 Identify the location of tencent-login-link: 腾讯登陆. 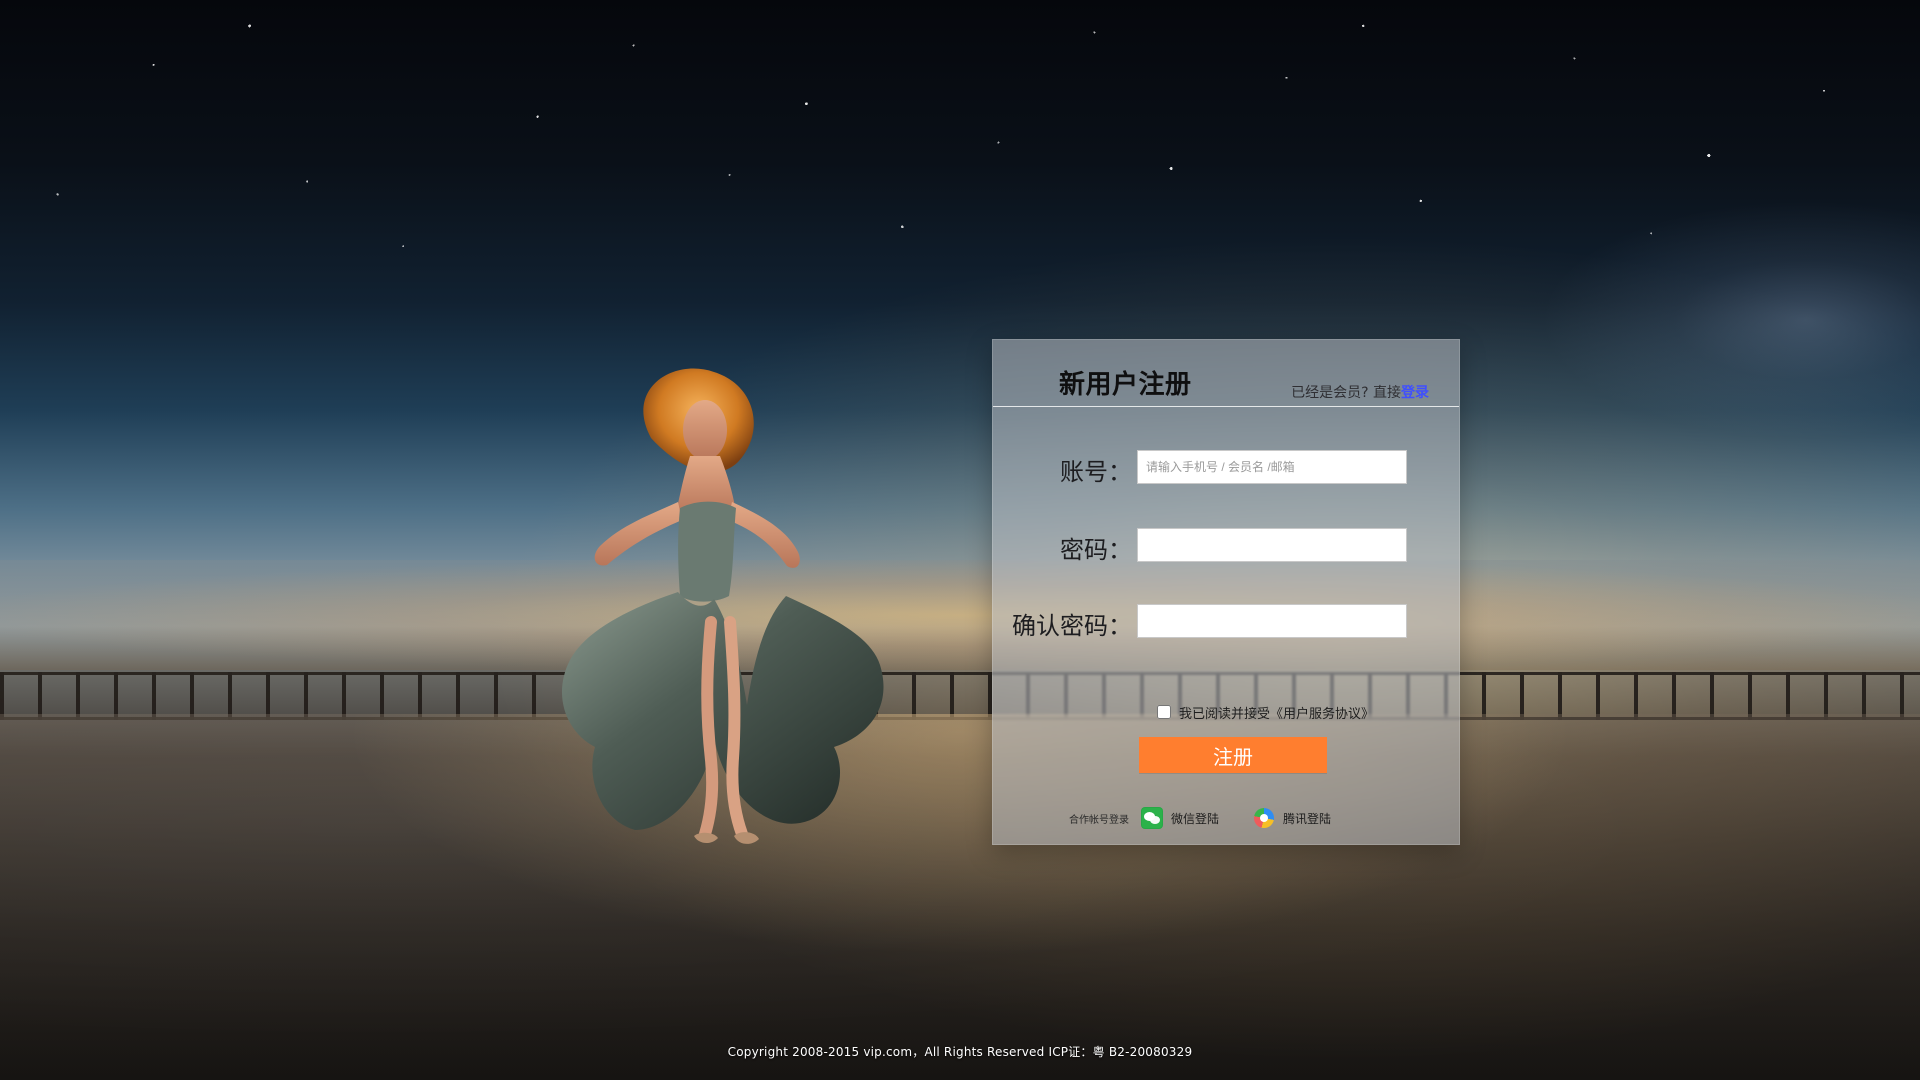
(1292, 818).